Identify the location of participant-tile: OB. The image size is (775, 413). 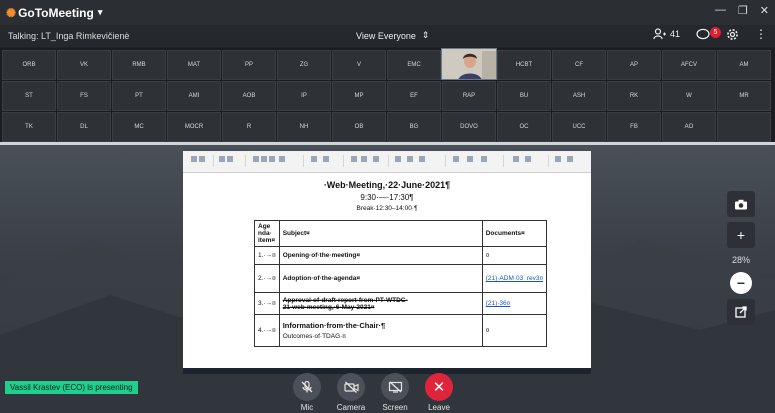
(359, 127).